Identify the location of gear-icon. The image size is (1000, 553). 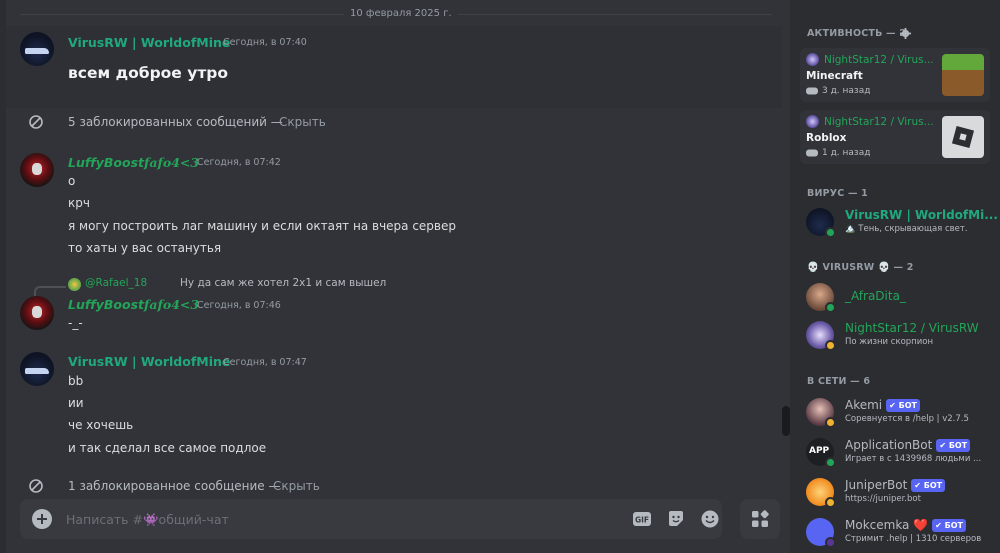
(905, 33).